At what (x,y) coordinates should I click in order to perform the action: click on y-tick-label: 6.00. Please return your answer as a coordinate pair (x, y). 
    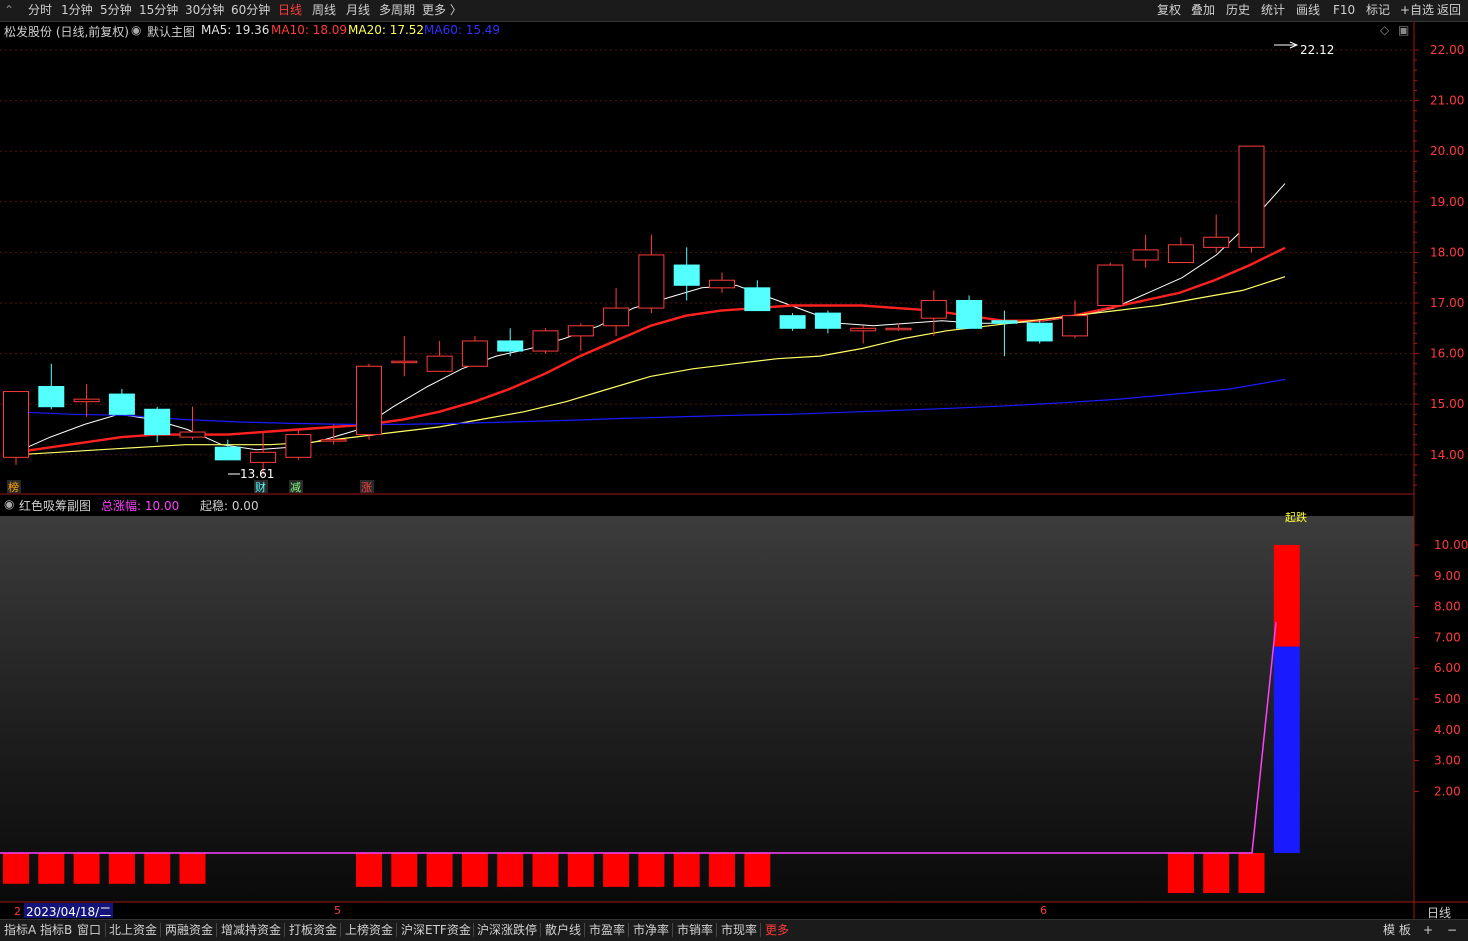
    Looking at the image, I should click on (1447, 668).